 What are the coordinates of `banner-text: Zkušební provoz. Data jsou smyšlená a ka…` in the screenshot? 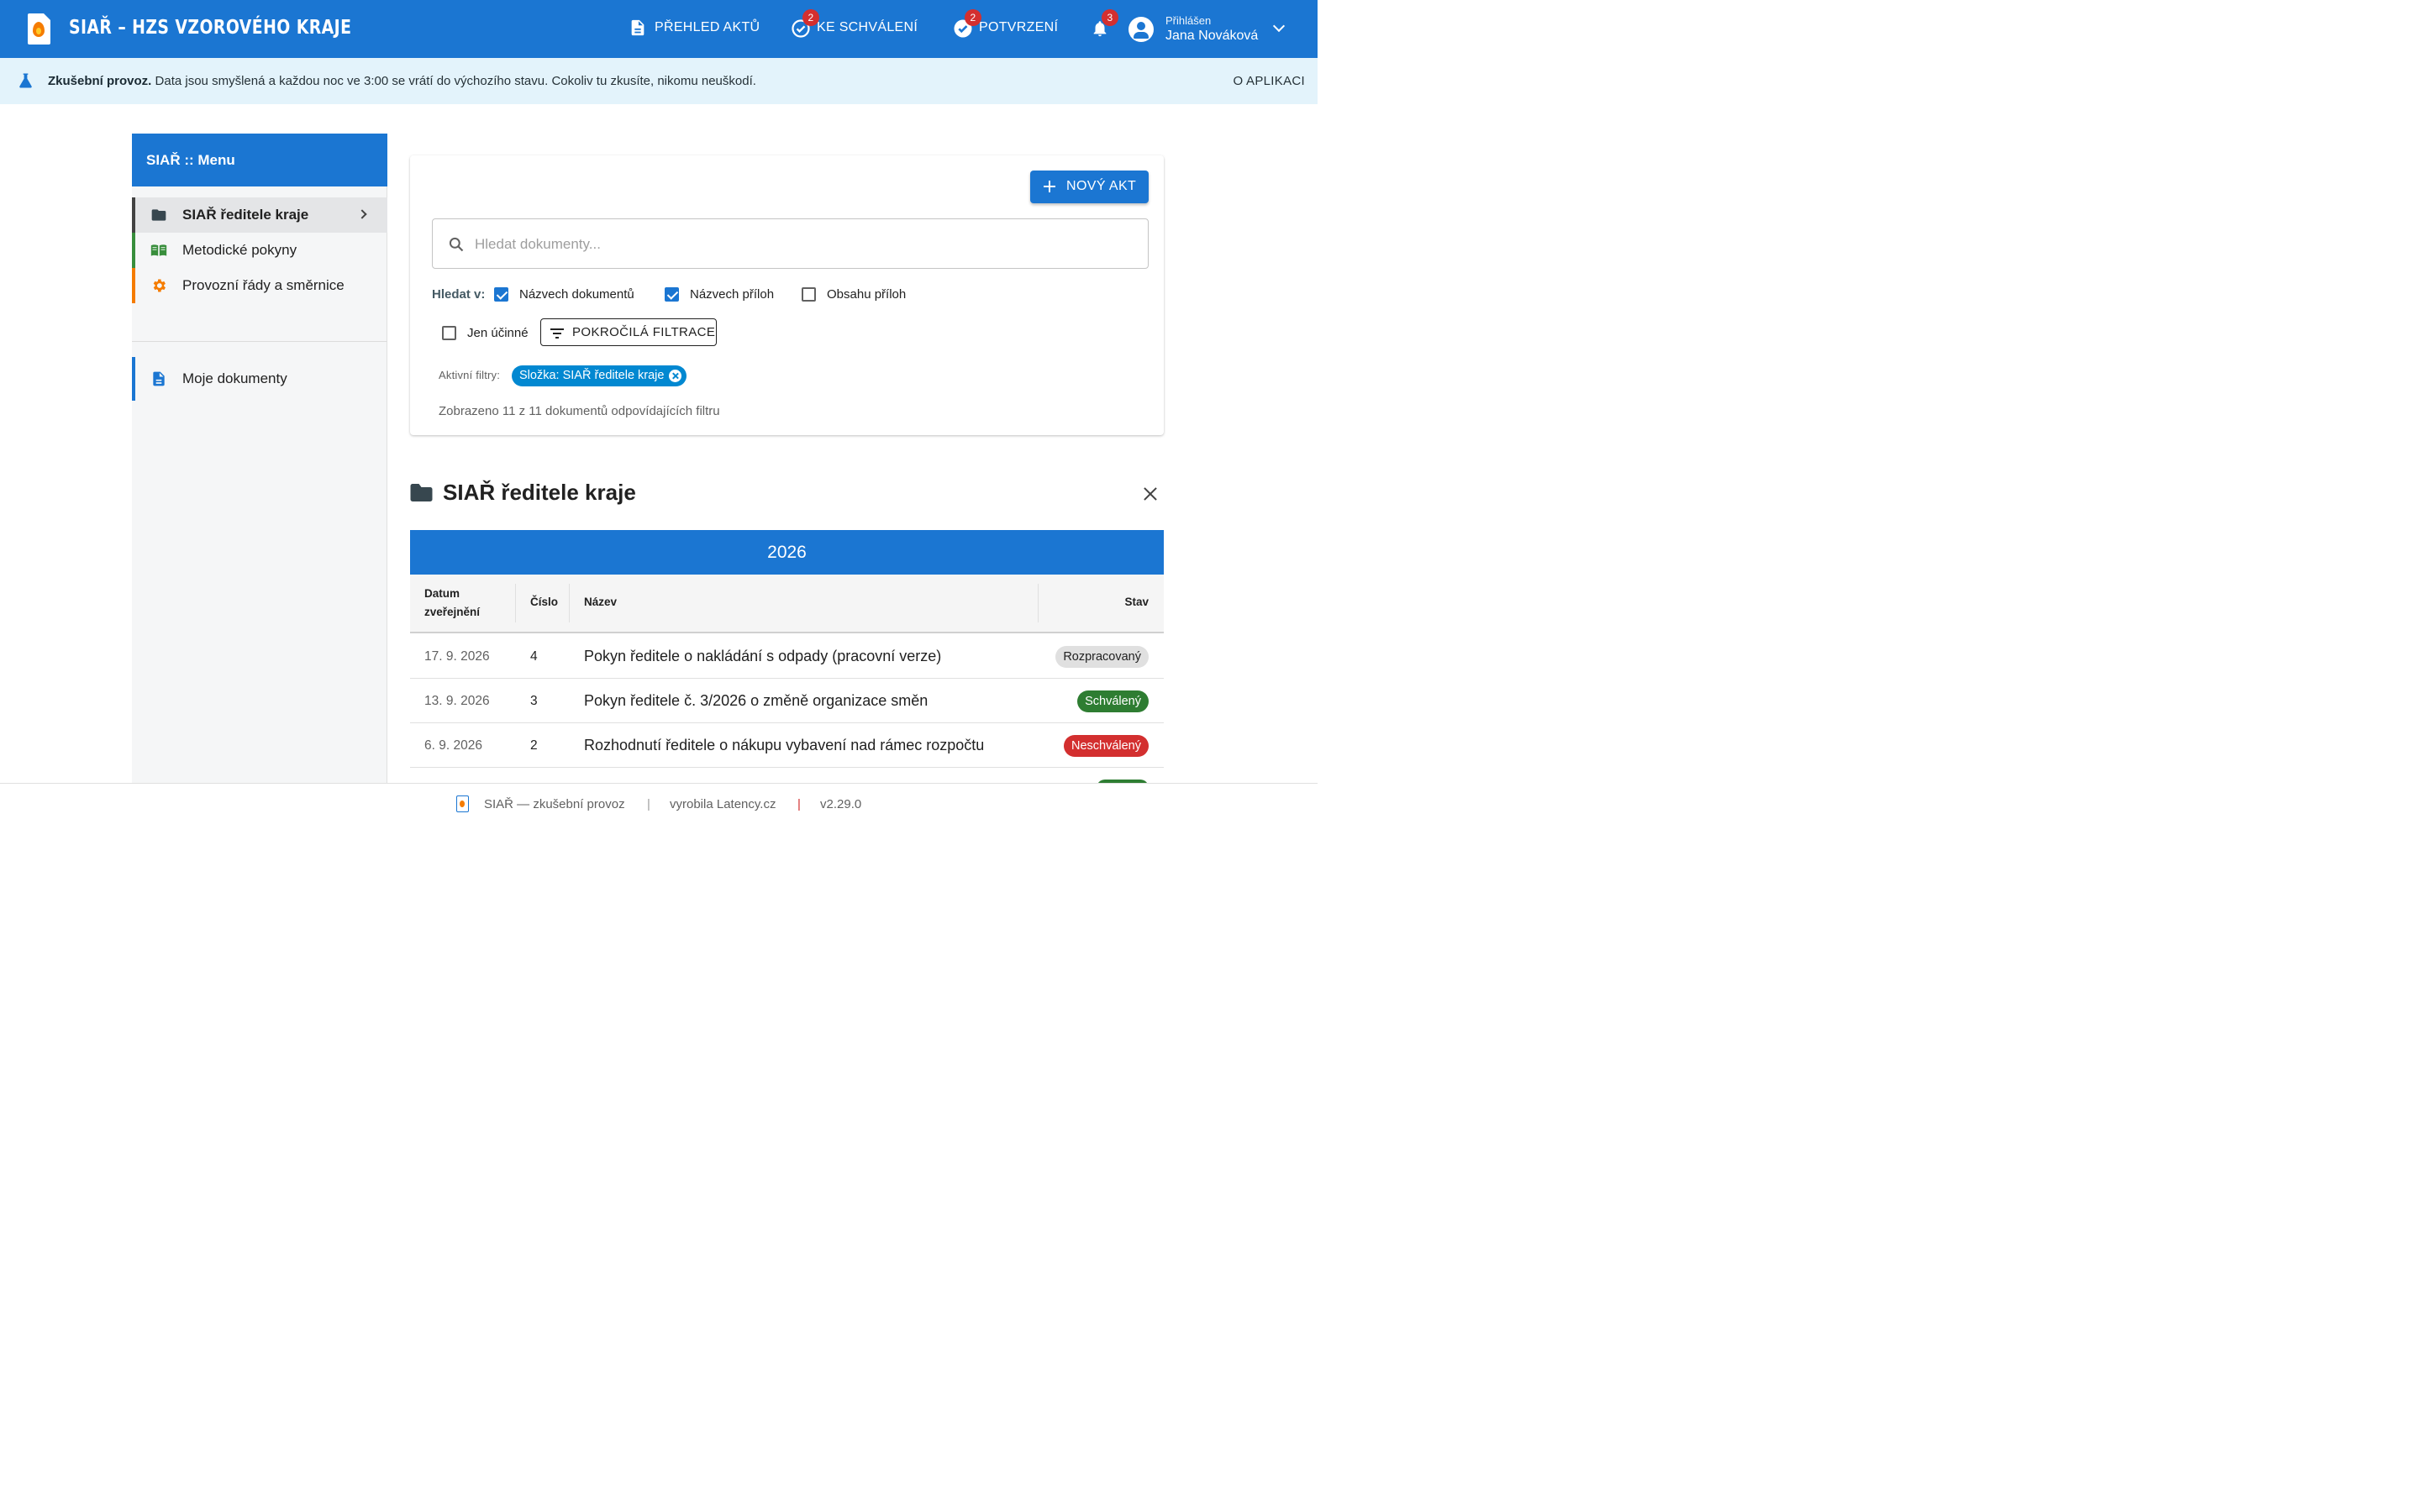 It's located at (402, 81).